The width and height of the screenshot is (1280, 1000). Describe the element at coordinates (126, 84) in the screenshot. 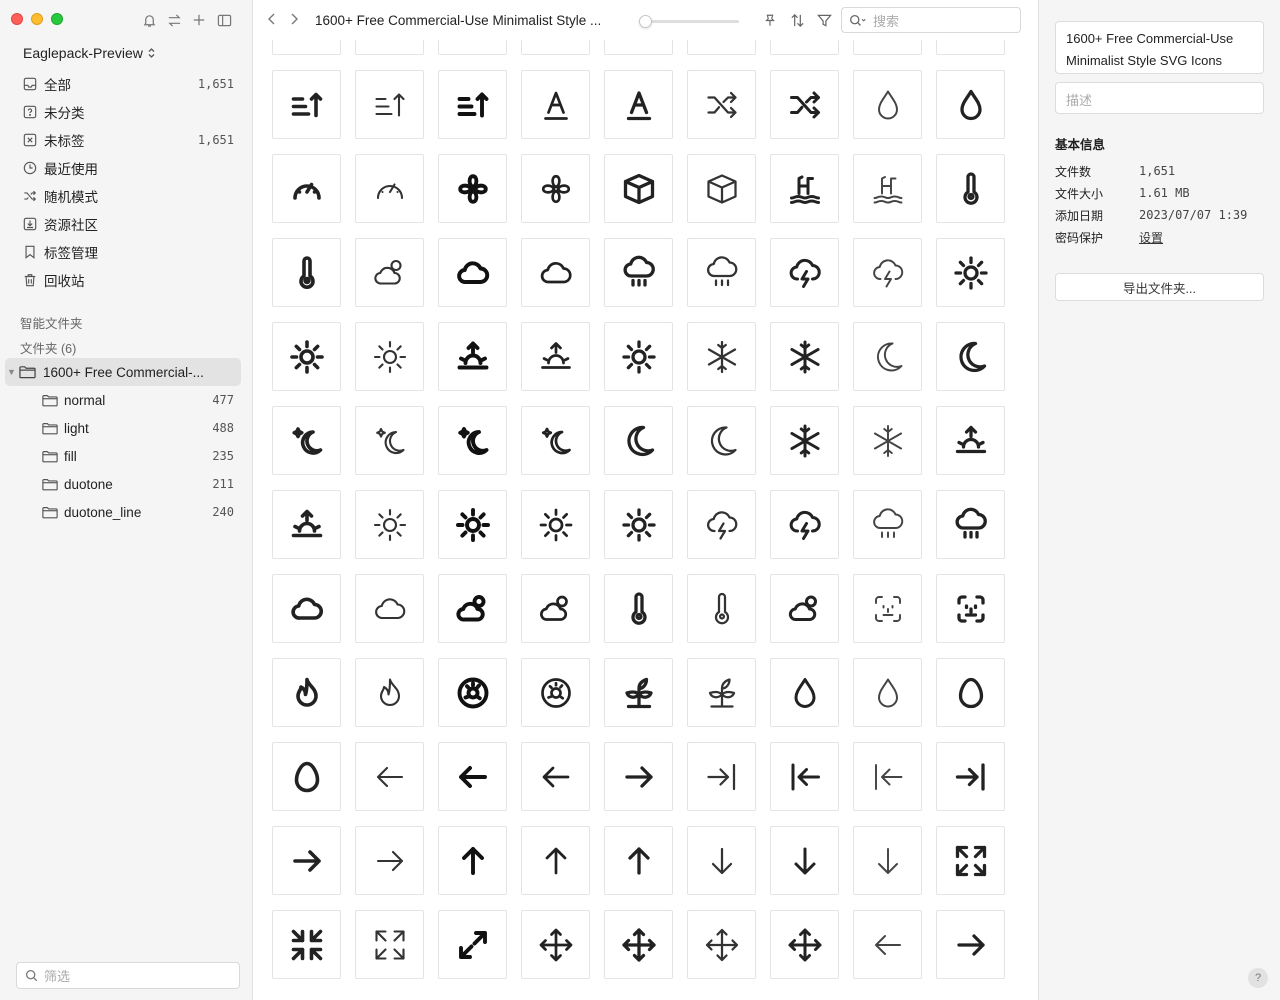

I see `sidebar-item-all: 全部 1,651` at that location.